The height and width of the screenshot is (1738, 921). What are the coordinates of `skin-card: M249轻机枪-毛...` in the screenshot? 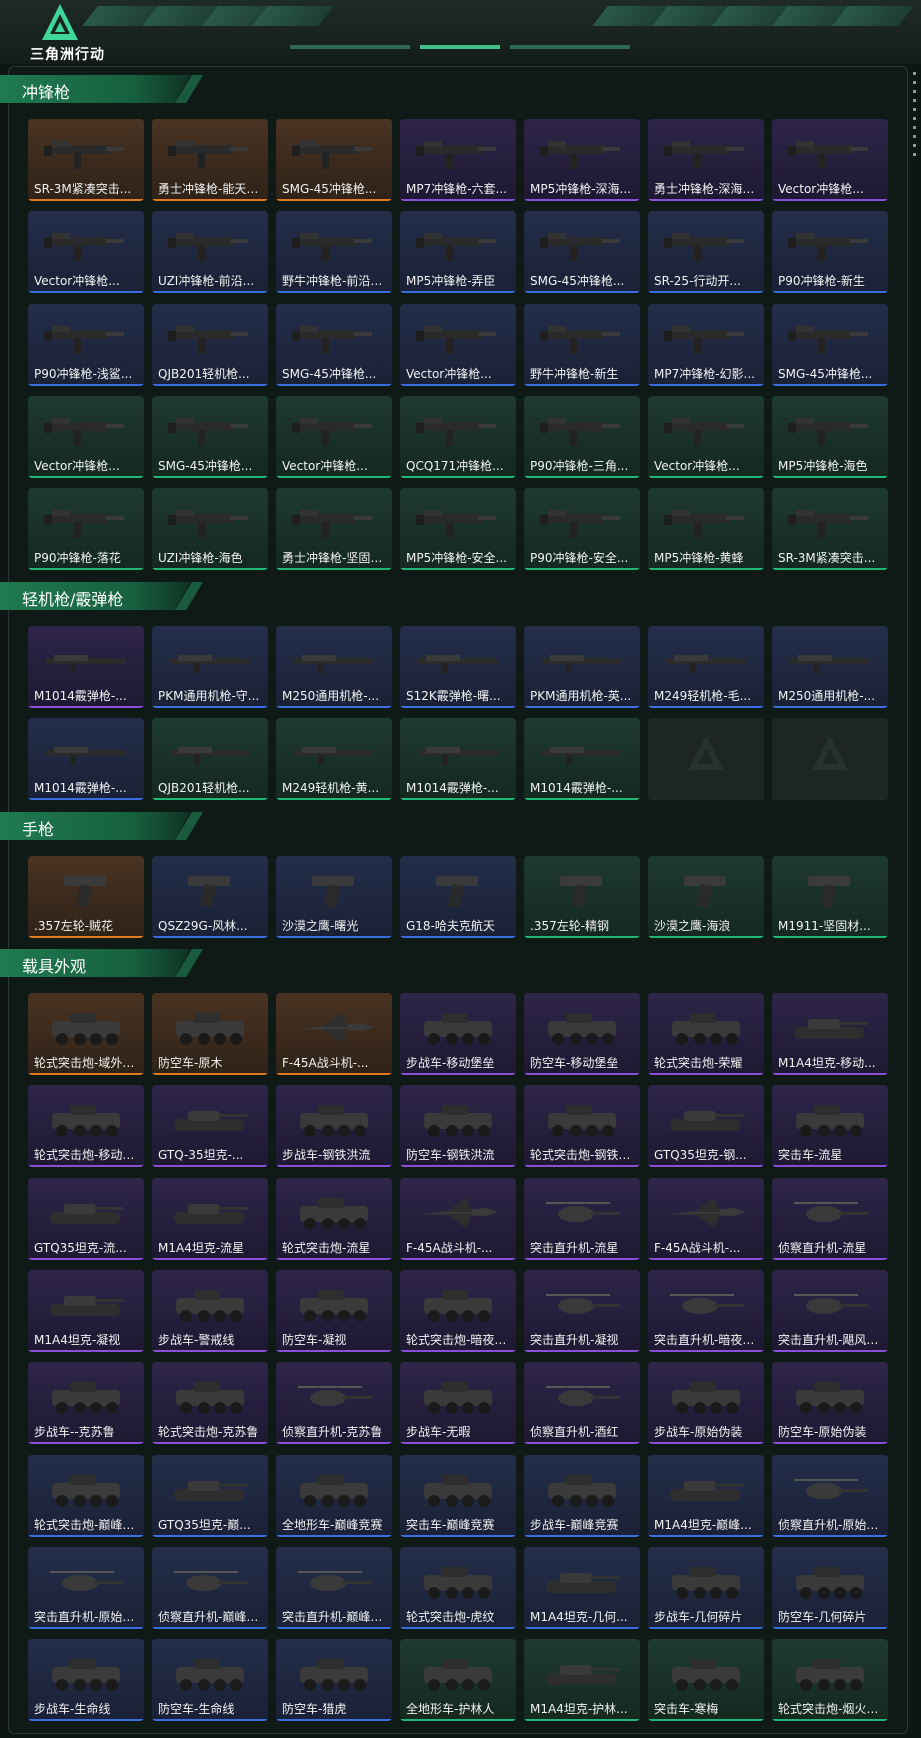 It's located at (706, 667).